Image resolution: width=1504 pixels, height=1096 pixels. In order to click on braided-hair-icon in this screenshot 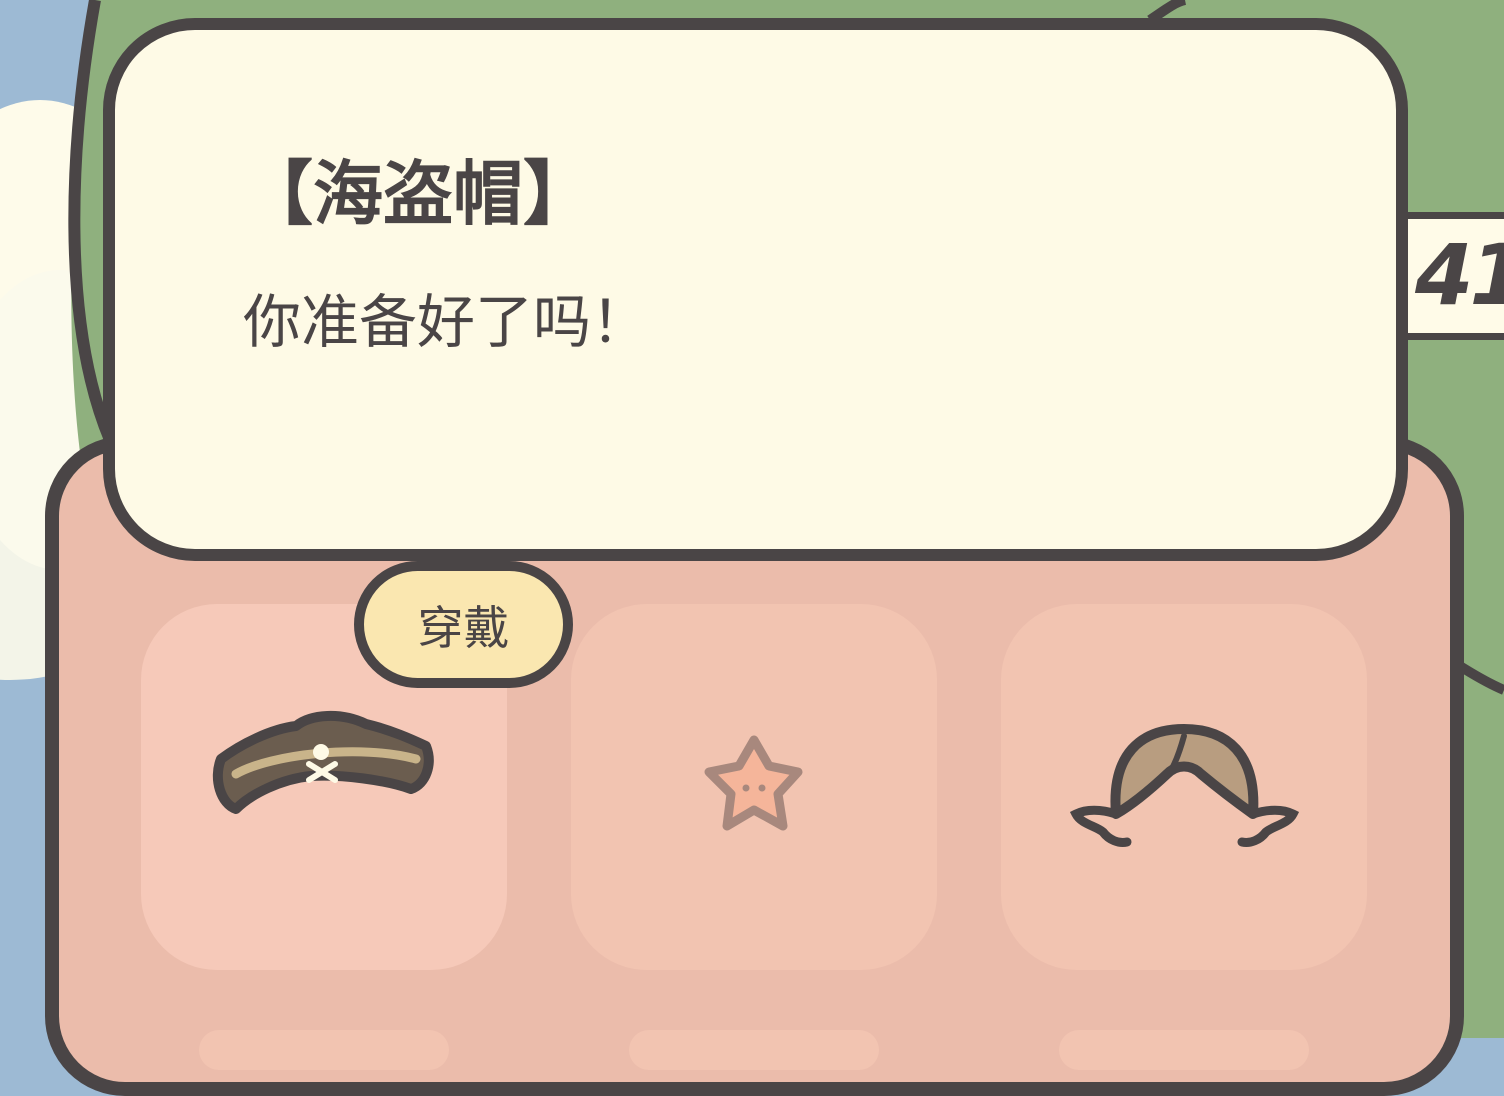, I will do `click(1184, 785)`.